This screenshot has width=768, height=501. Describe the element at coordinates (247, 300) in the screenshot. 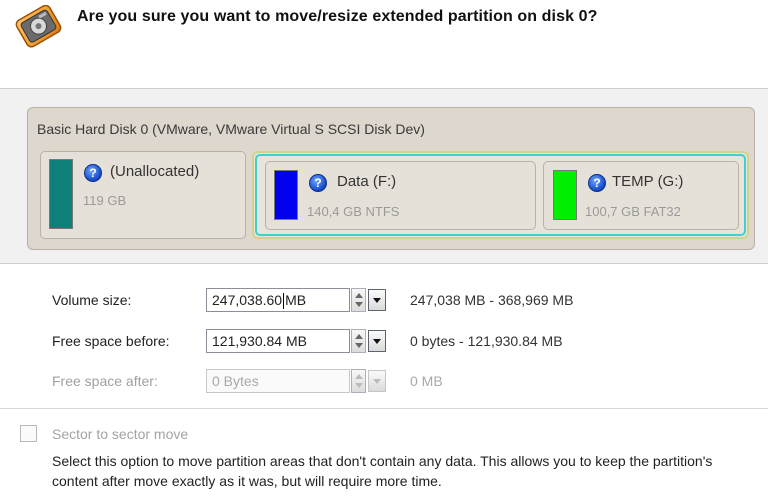

I see `volume-size-value: 247,038.60` at that location.